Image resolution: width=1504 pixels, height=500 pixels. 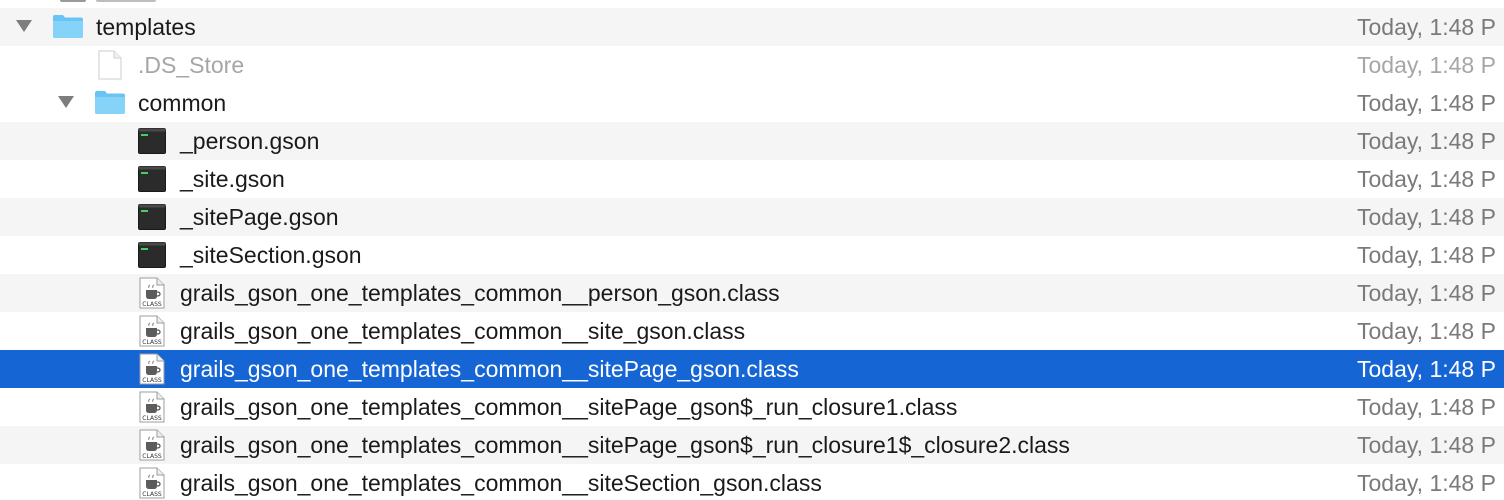 What do you see at coordinates (271, 255) in the screenshot?
I see `item-name: _siteSection.gson` at bounding box center [271, 255].